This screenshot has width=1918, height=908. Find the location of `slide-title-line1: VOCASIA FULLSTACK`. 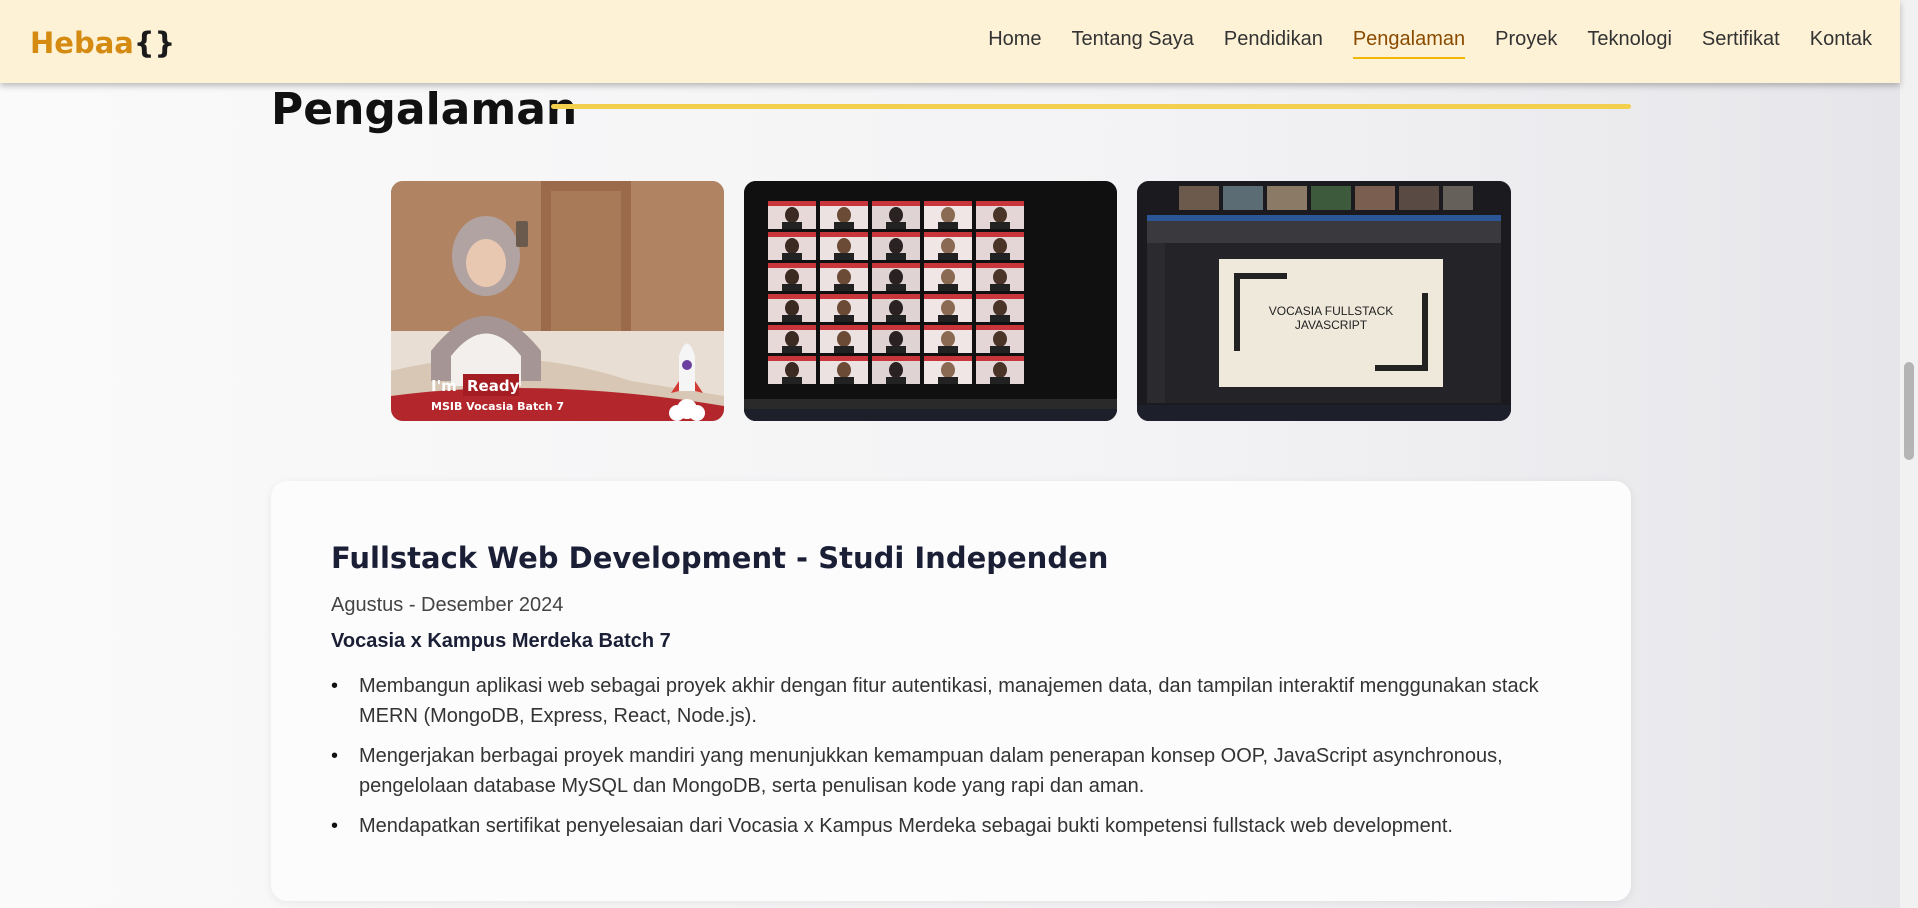

slide-title-line1: VOCASIA FULLSTACK is located at coordinates (1331, 311).